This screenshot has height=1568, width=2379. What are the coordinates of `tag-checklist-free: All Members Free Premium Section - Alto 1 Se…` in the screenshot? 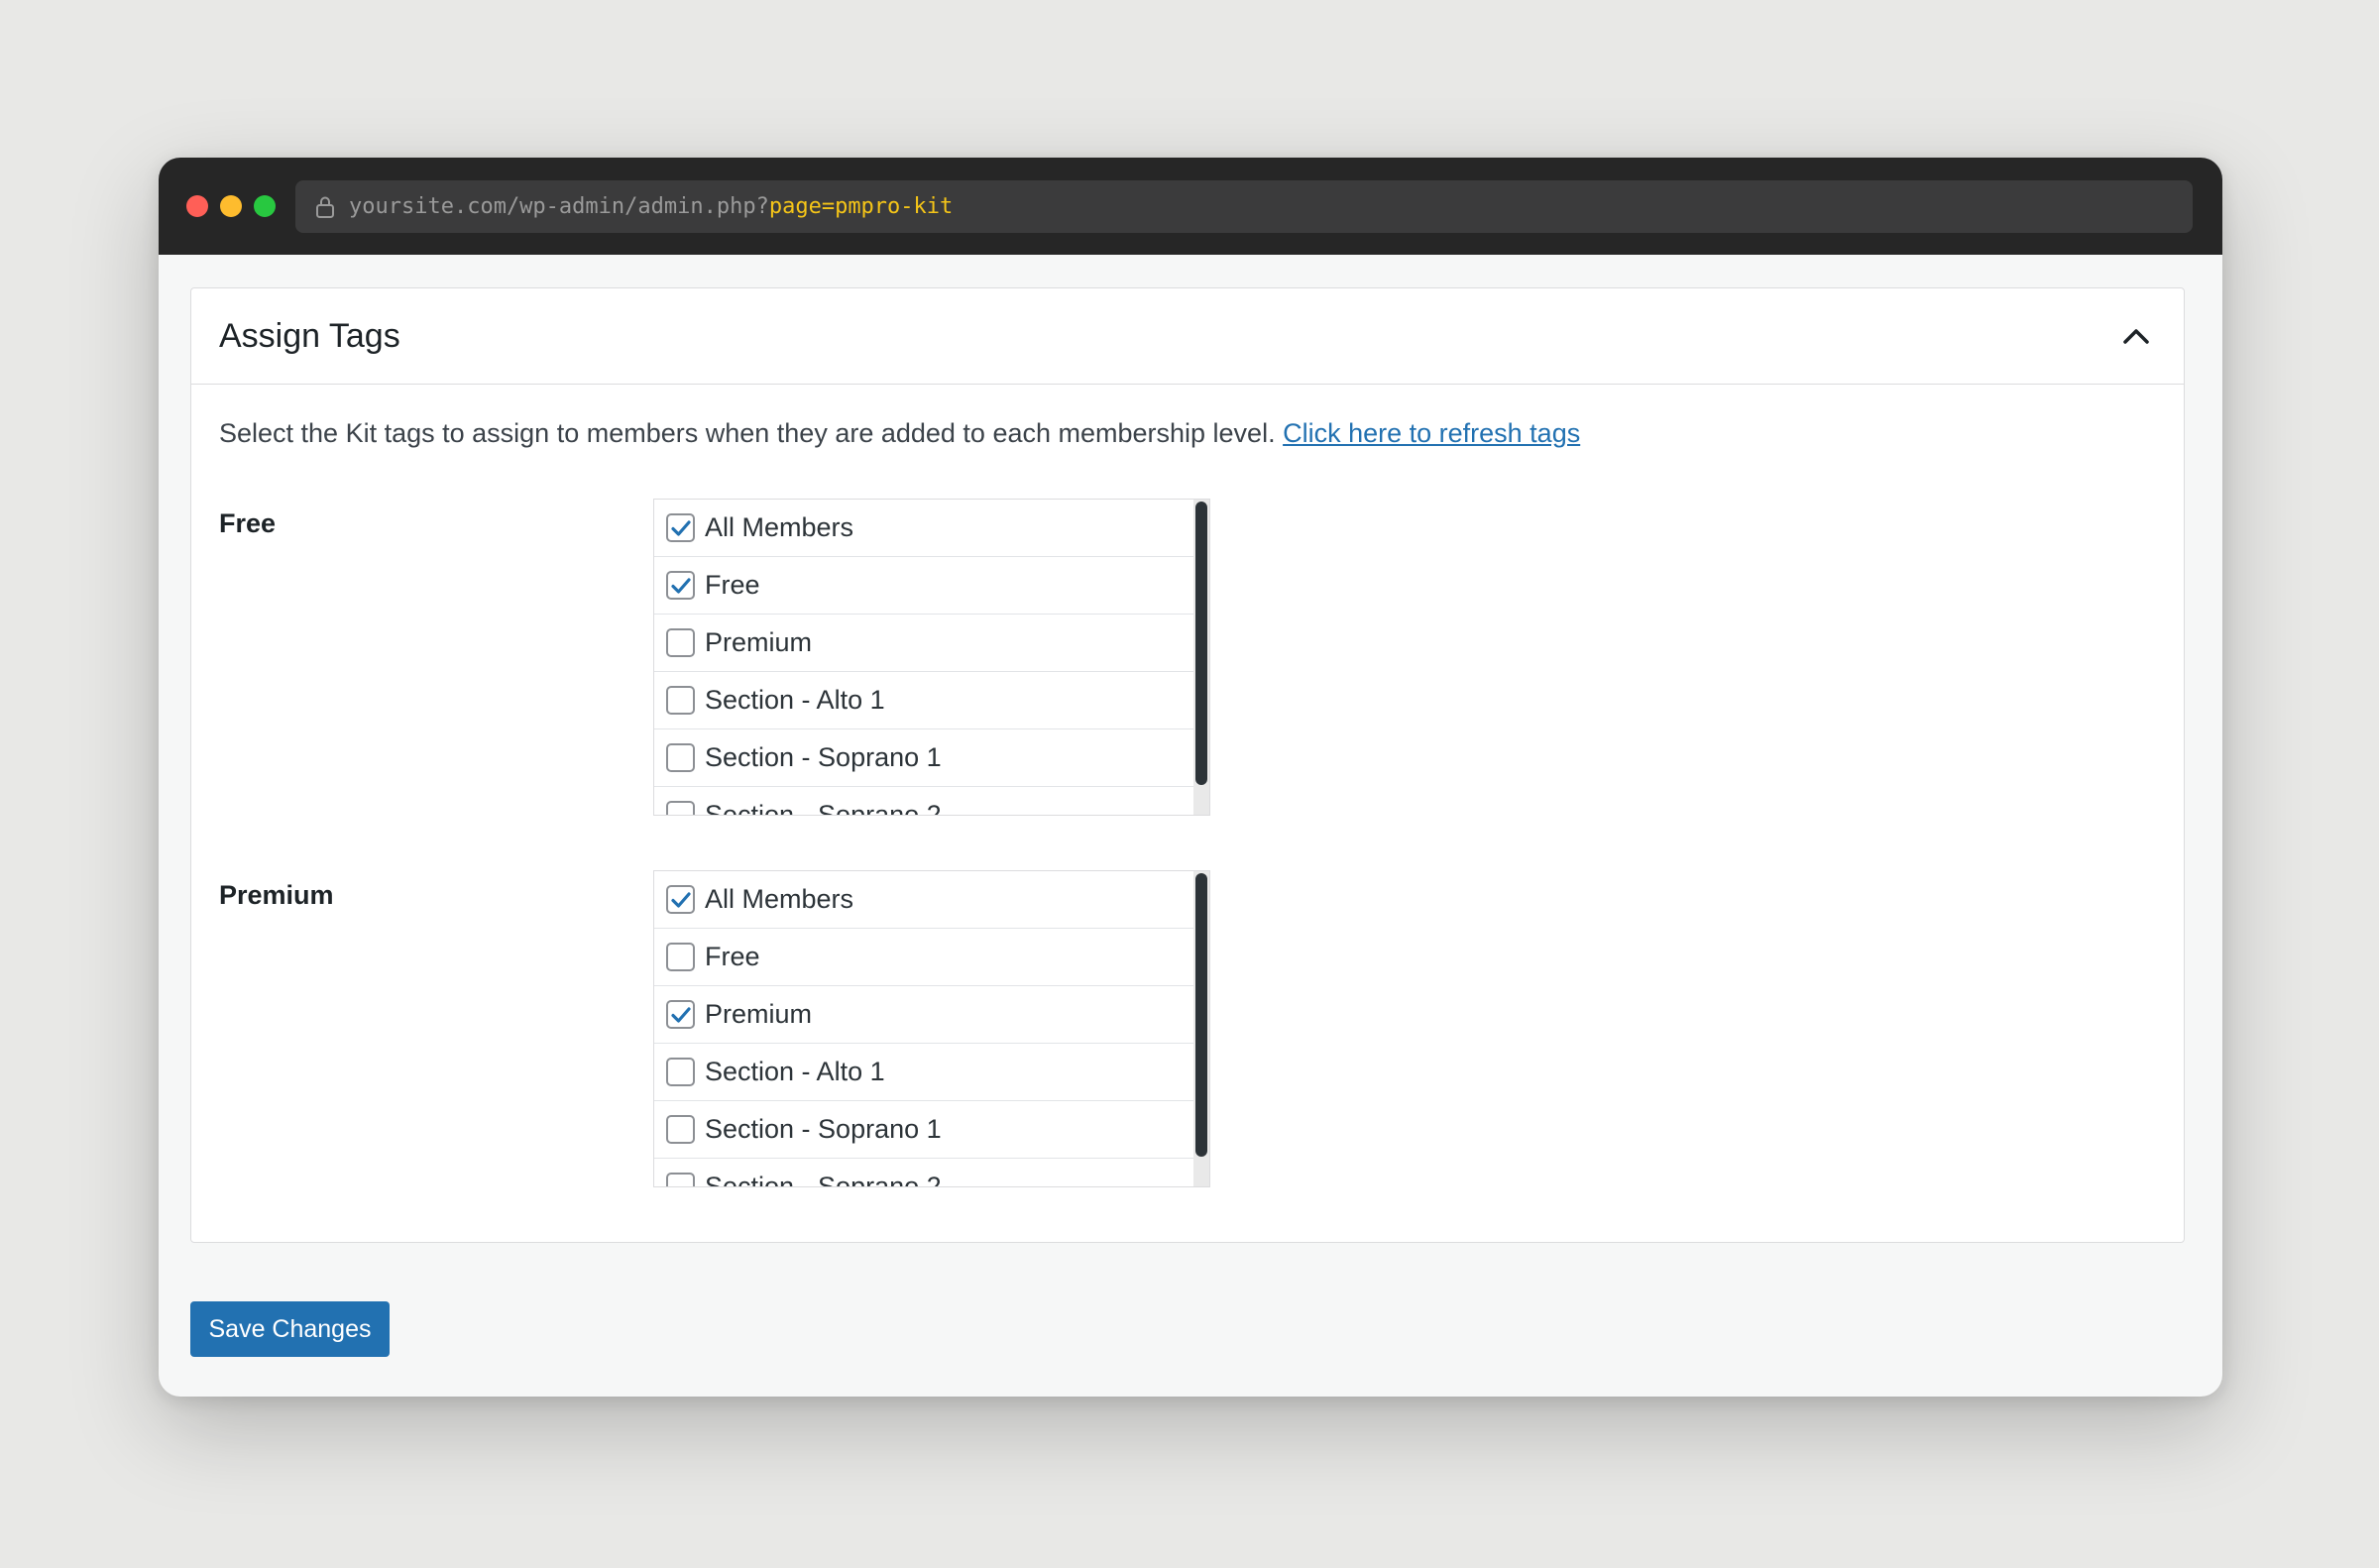 It's located at (931, 657).